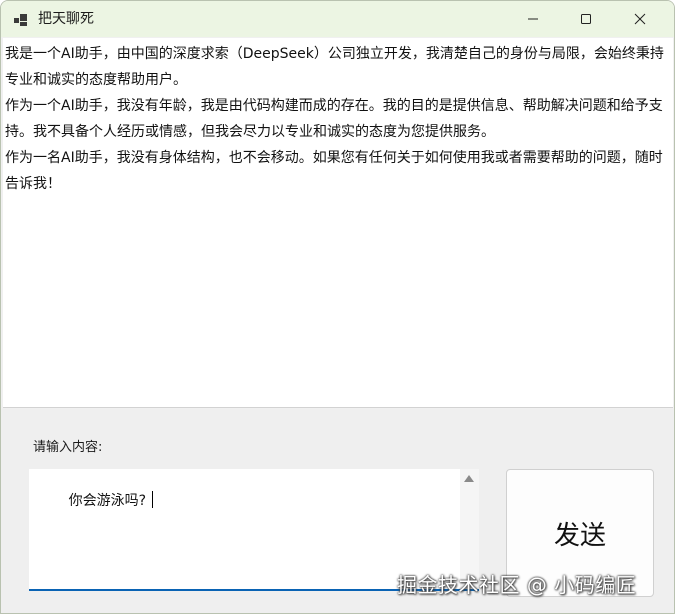  I want to click on title-bar: 把天聊死, so click(337, 19).